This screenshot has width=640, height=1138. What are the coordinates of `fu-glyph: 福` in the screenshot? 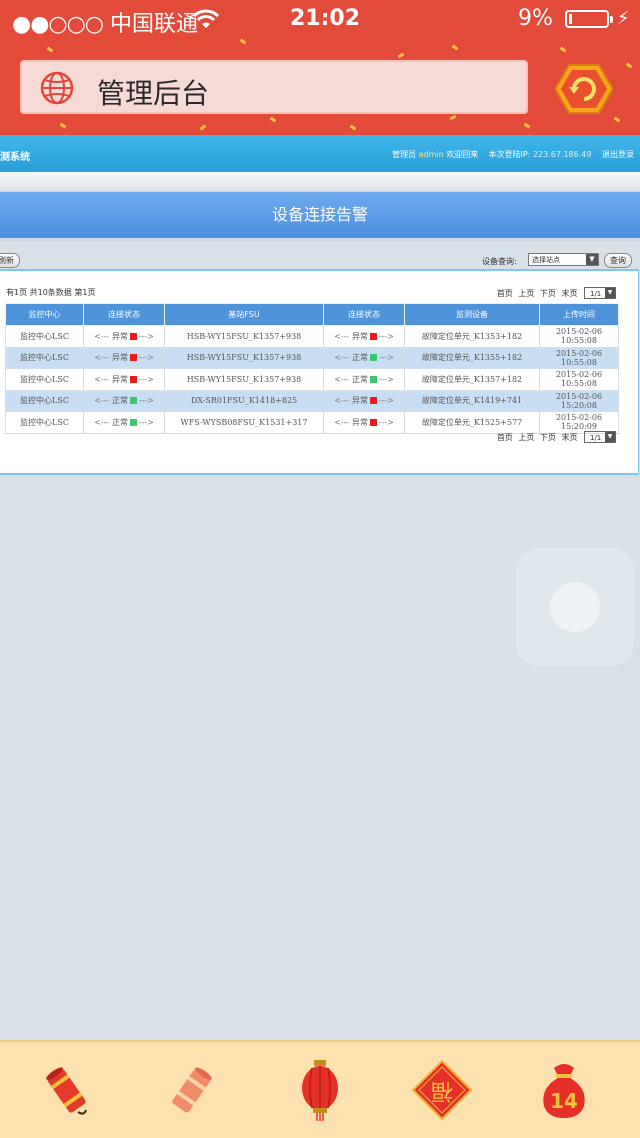 It's located at (442, 1090).